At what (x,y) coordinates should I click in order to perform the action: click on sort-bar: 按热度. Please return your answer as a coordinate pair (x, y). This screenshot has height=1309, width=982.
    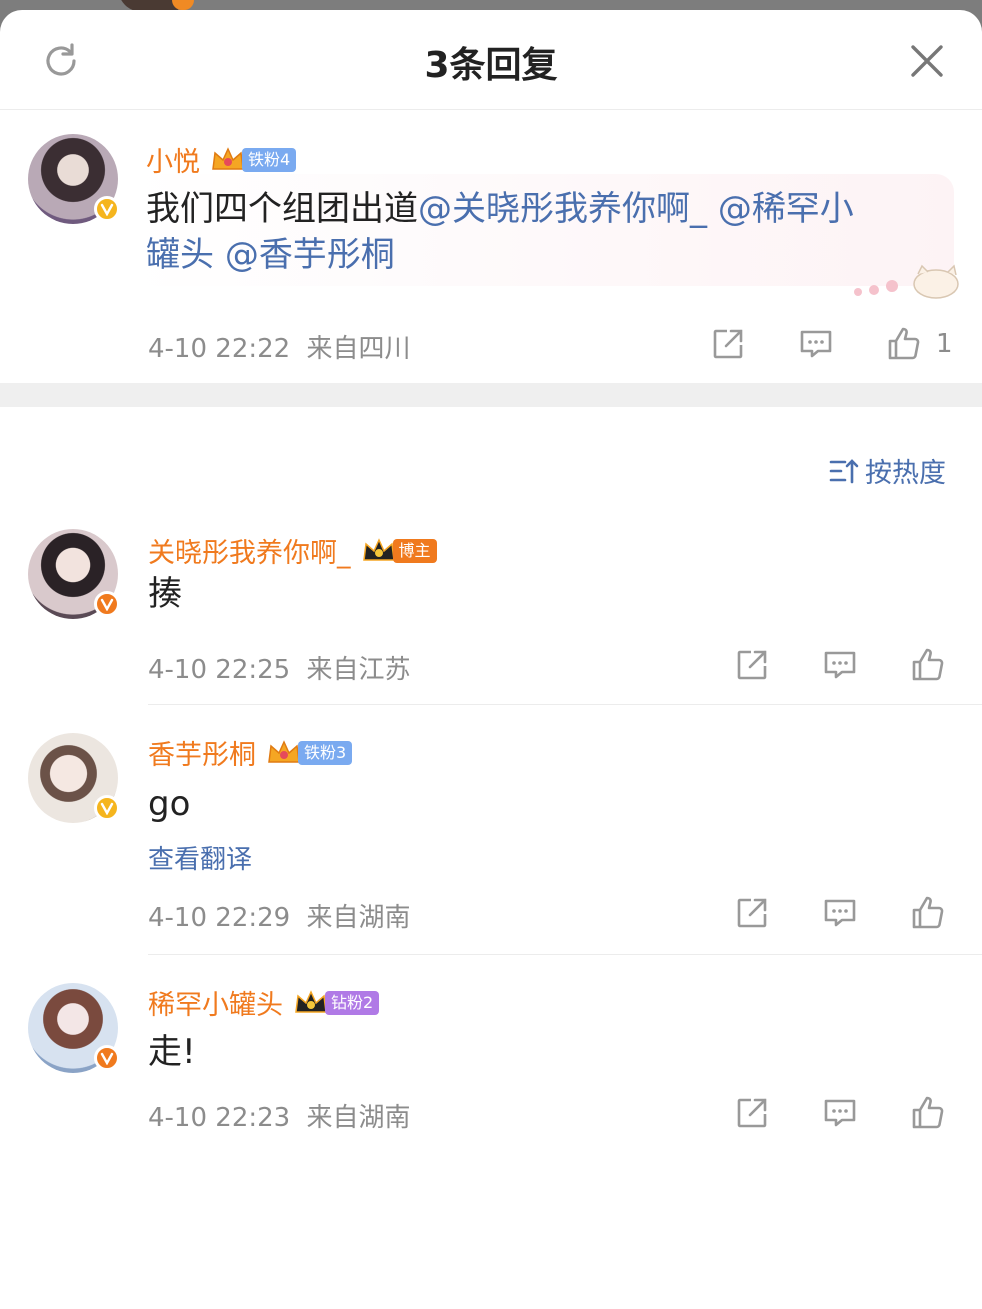
    Looking at the image, I should click on (491, 461).